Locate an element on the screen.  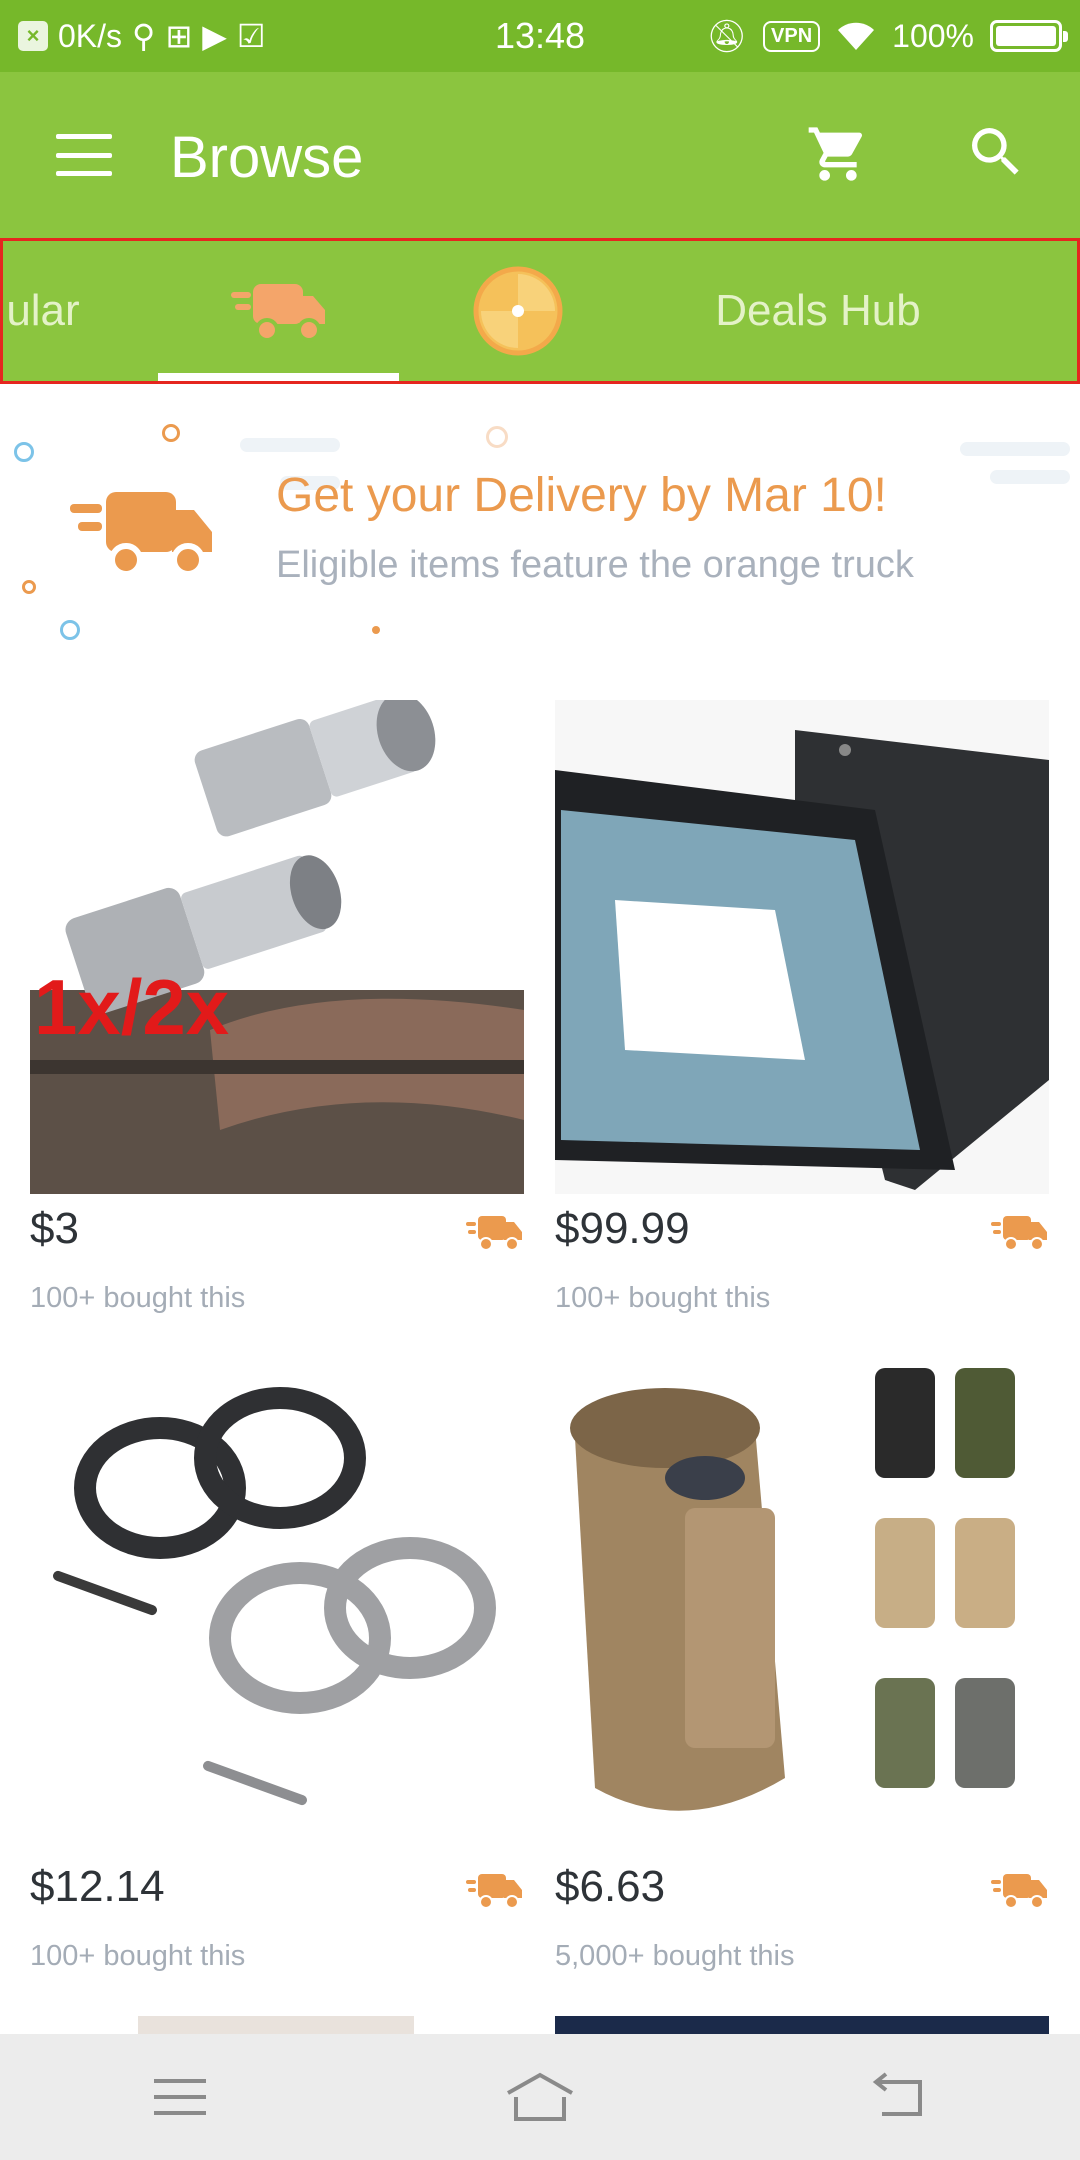
product-price: $3 is located at coordinates (54, 1228).